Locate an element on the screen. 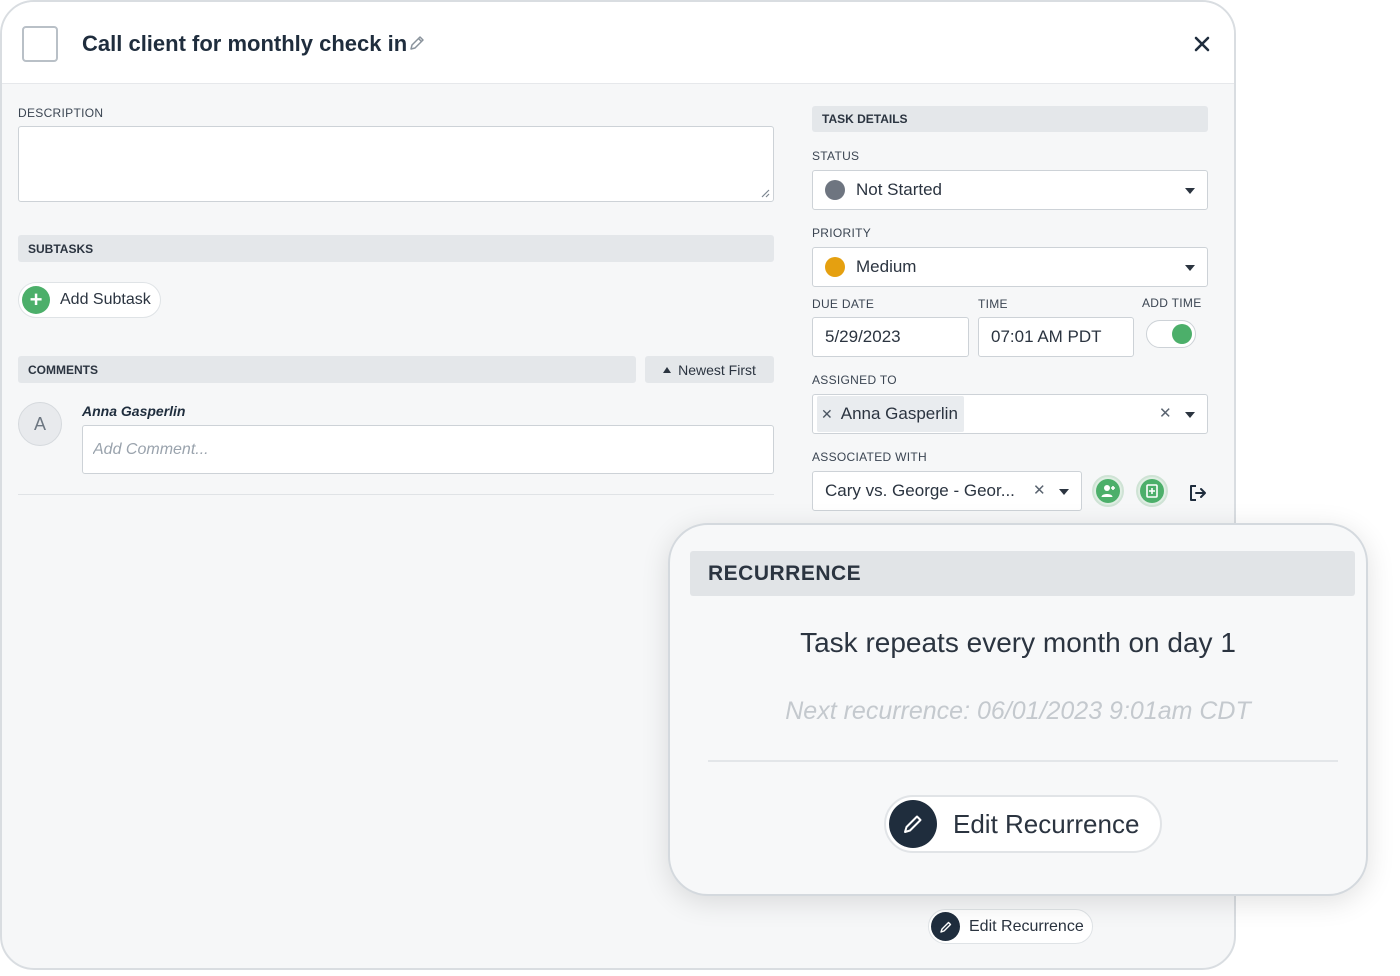 The image size is (1400, 976). add-time-label: ADD TIME is located at coordinates (1172, 303).